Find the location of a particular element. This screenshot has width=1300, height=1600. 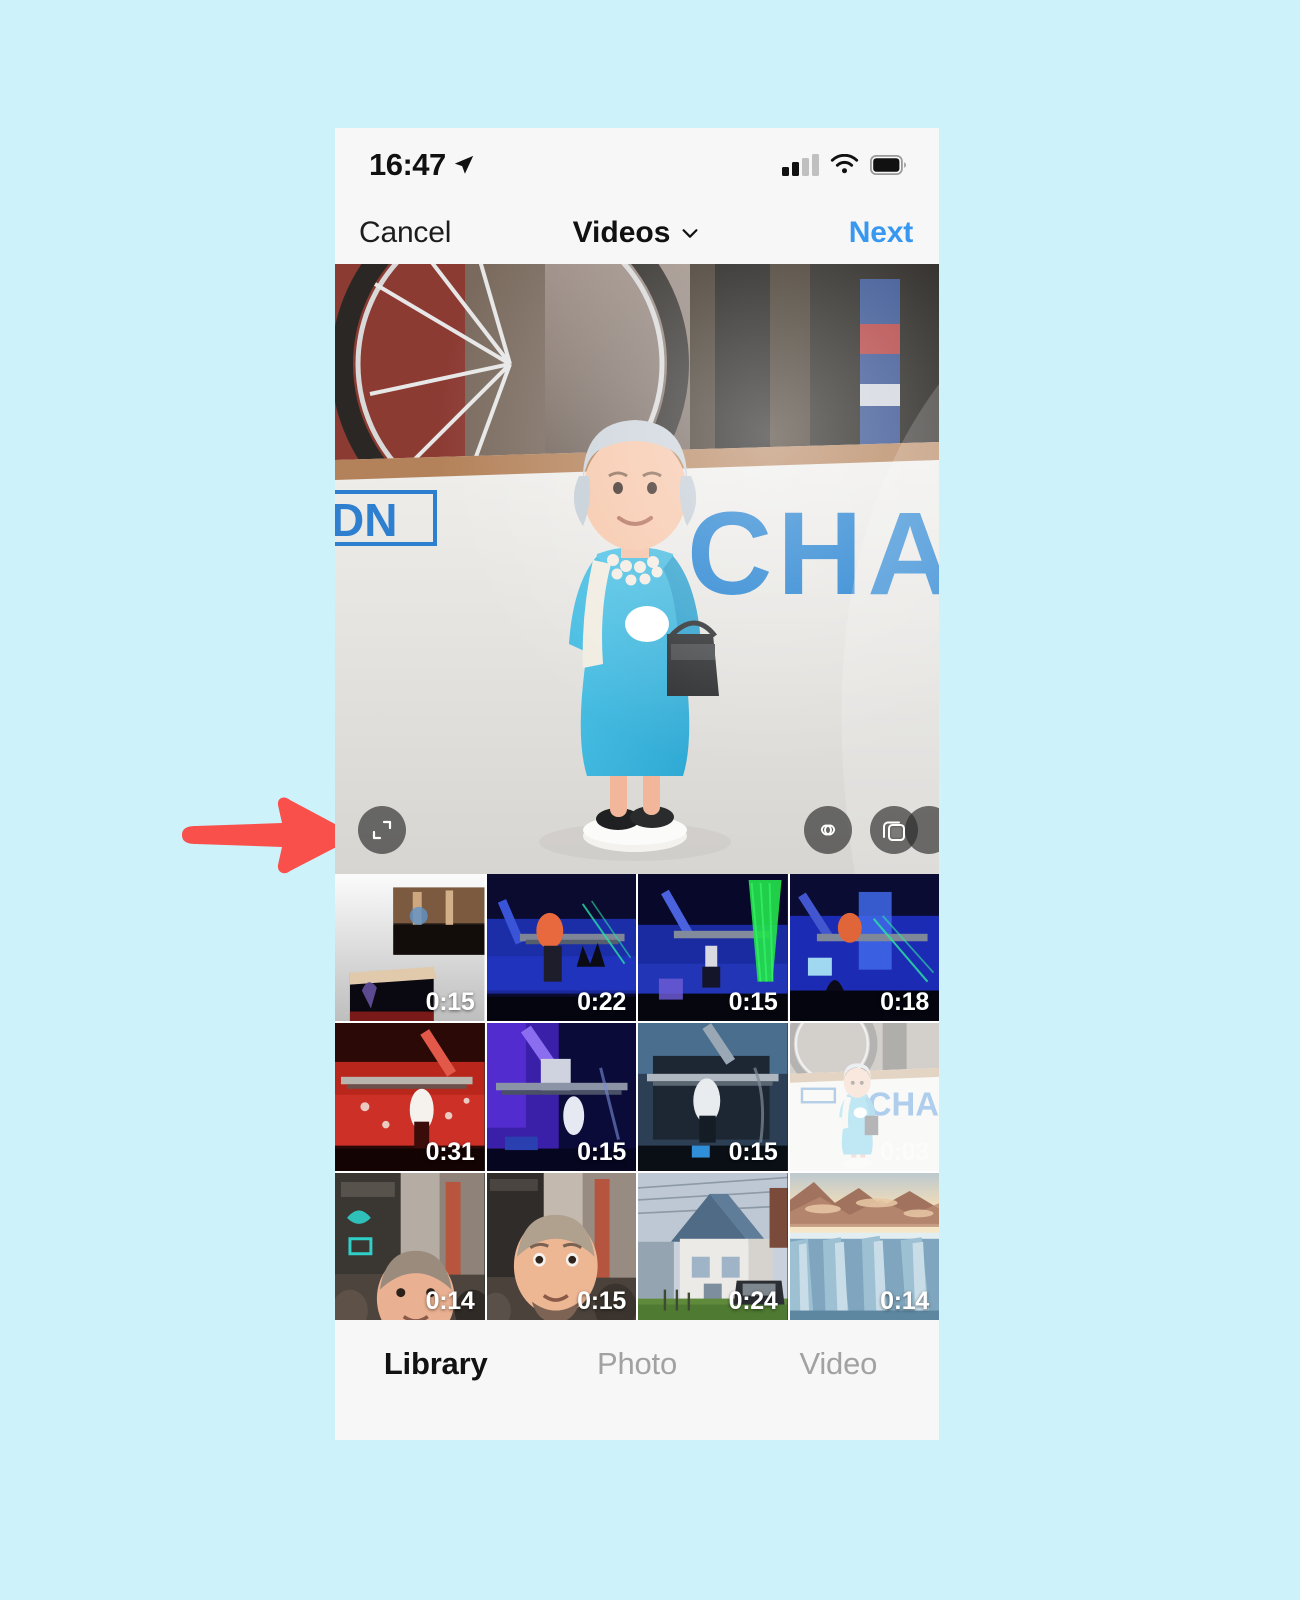

thumbnail-duration: 0:18 is located at coordinates (904, 1002).